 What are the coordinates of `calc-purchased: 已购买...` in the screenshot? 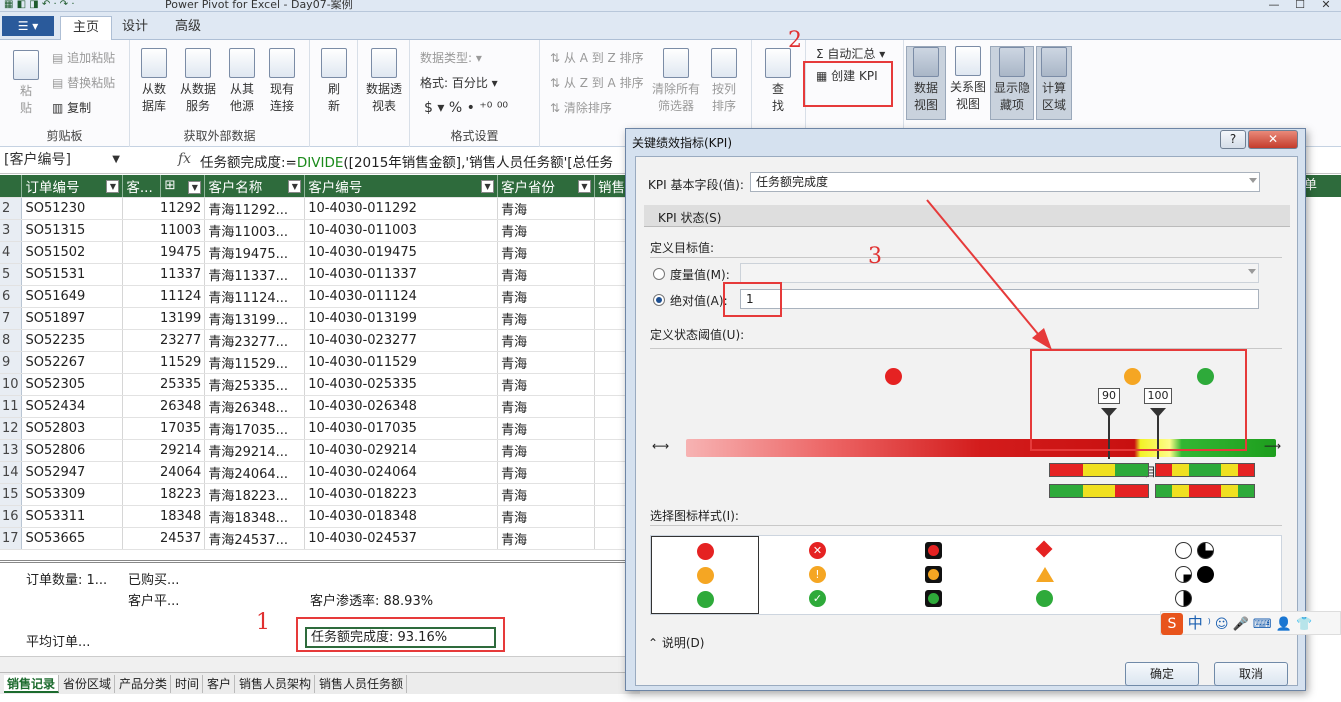 It's located at (153, 578).